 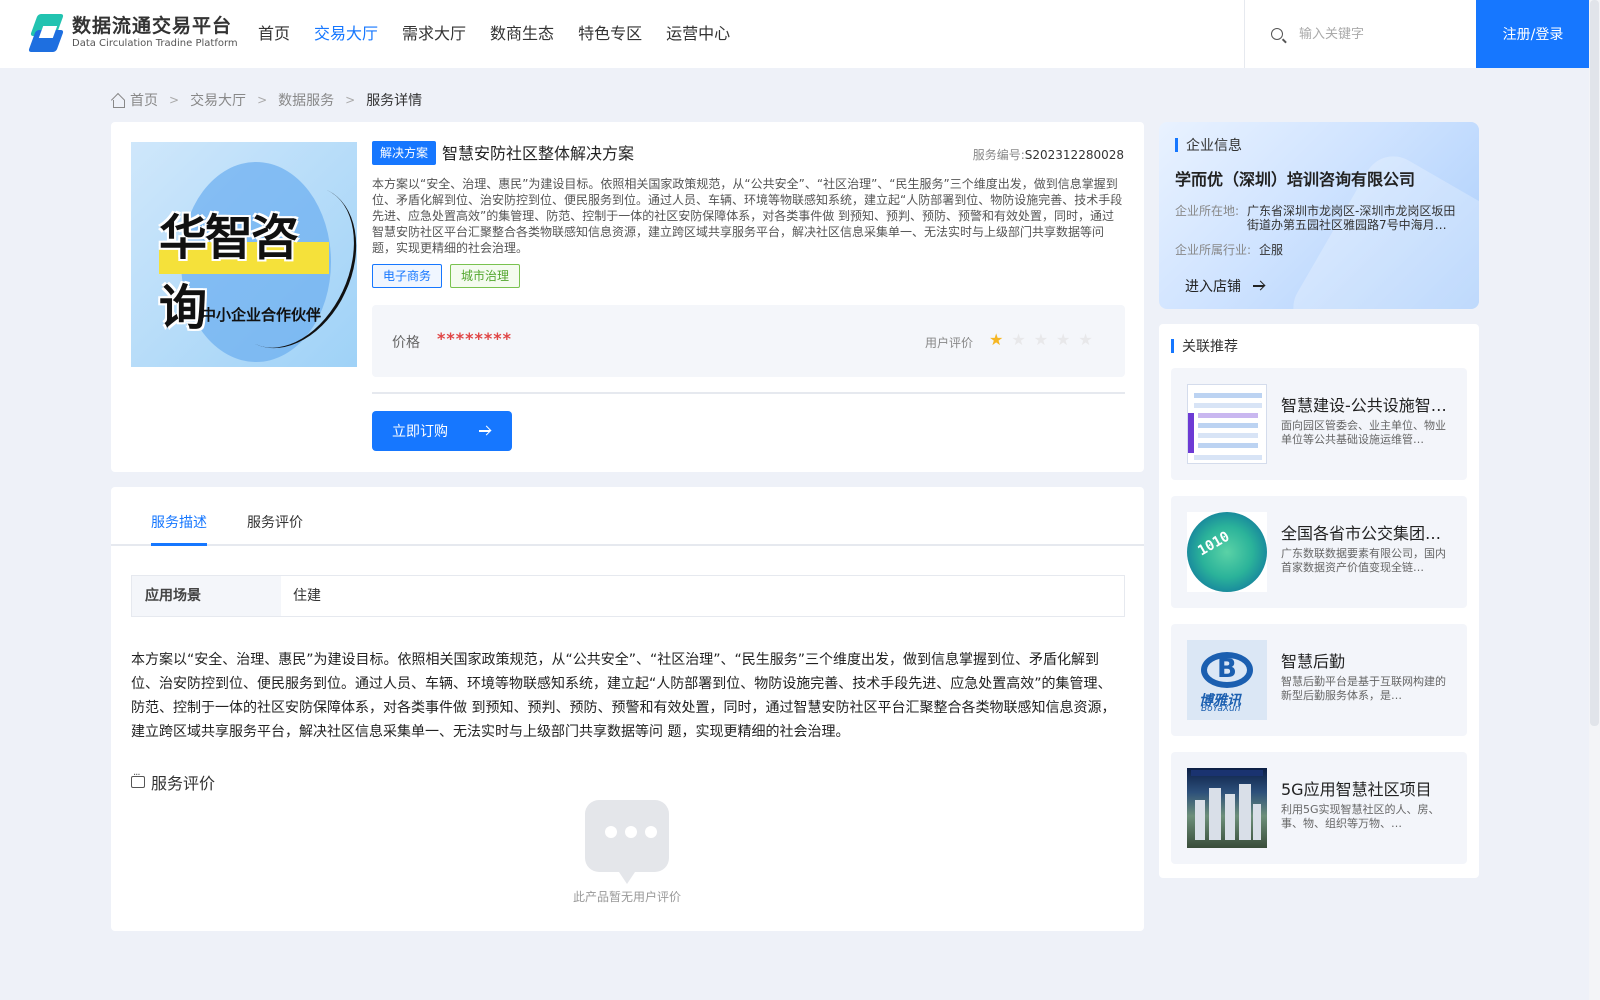 I want to click on nav-item-trading-hall: 交易大厅, so click(x=346, y=34).